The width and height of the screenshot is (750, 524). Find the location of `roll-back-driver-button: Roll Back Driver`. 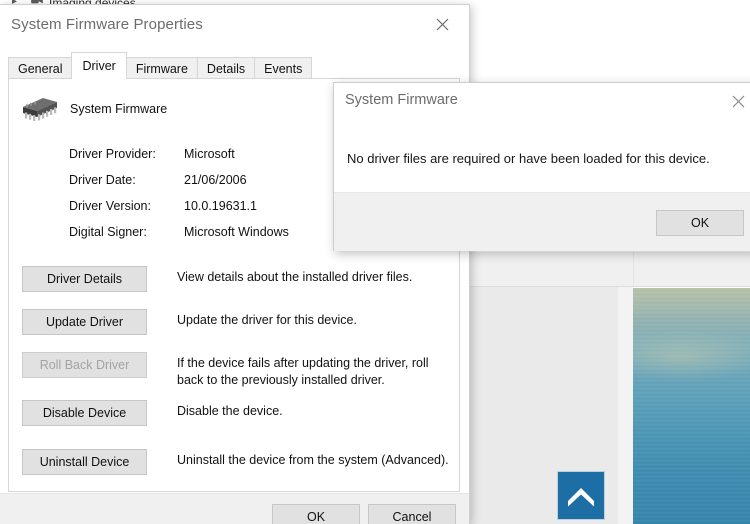

roll-back-driver-button: Roll Back Driver is located at coordinates (84, 365).